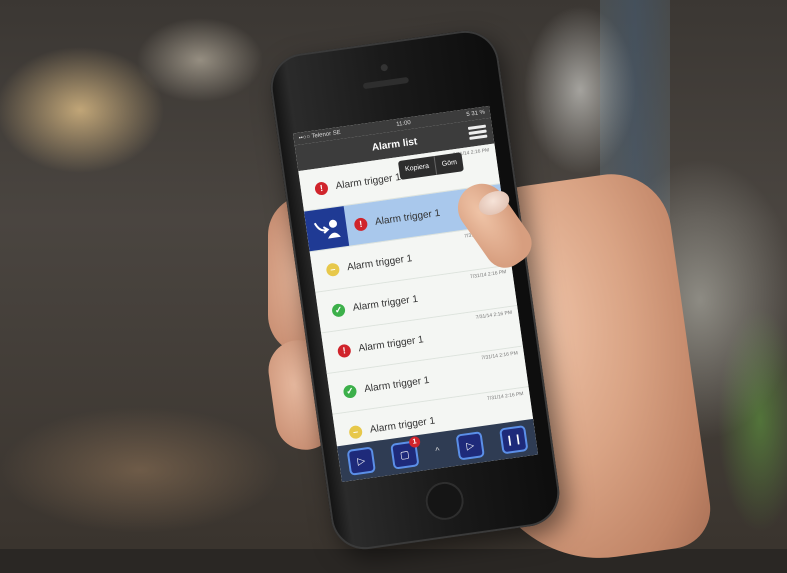 The width and height of the screenshot is (787, 573). Describe the element at coordinates (477, 133) in the screenshot. I see `hamburger-menu-icon` at that location.